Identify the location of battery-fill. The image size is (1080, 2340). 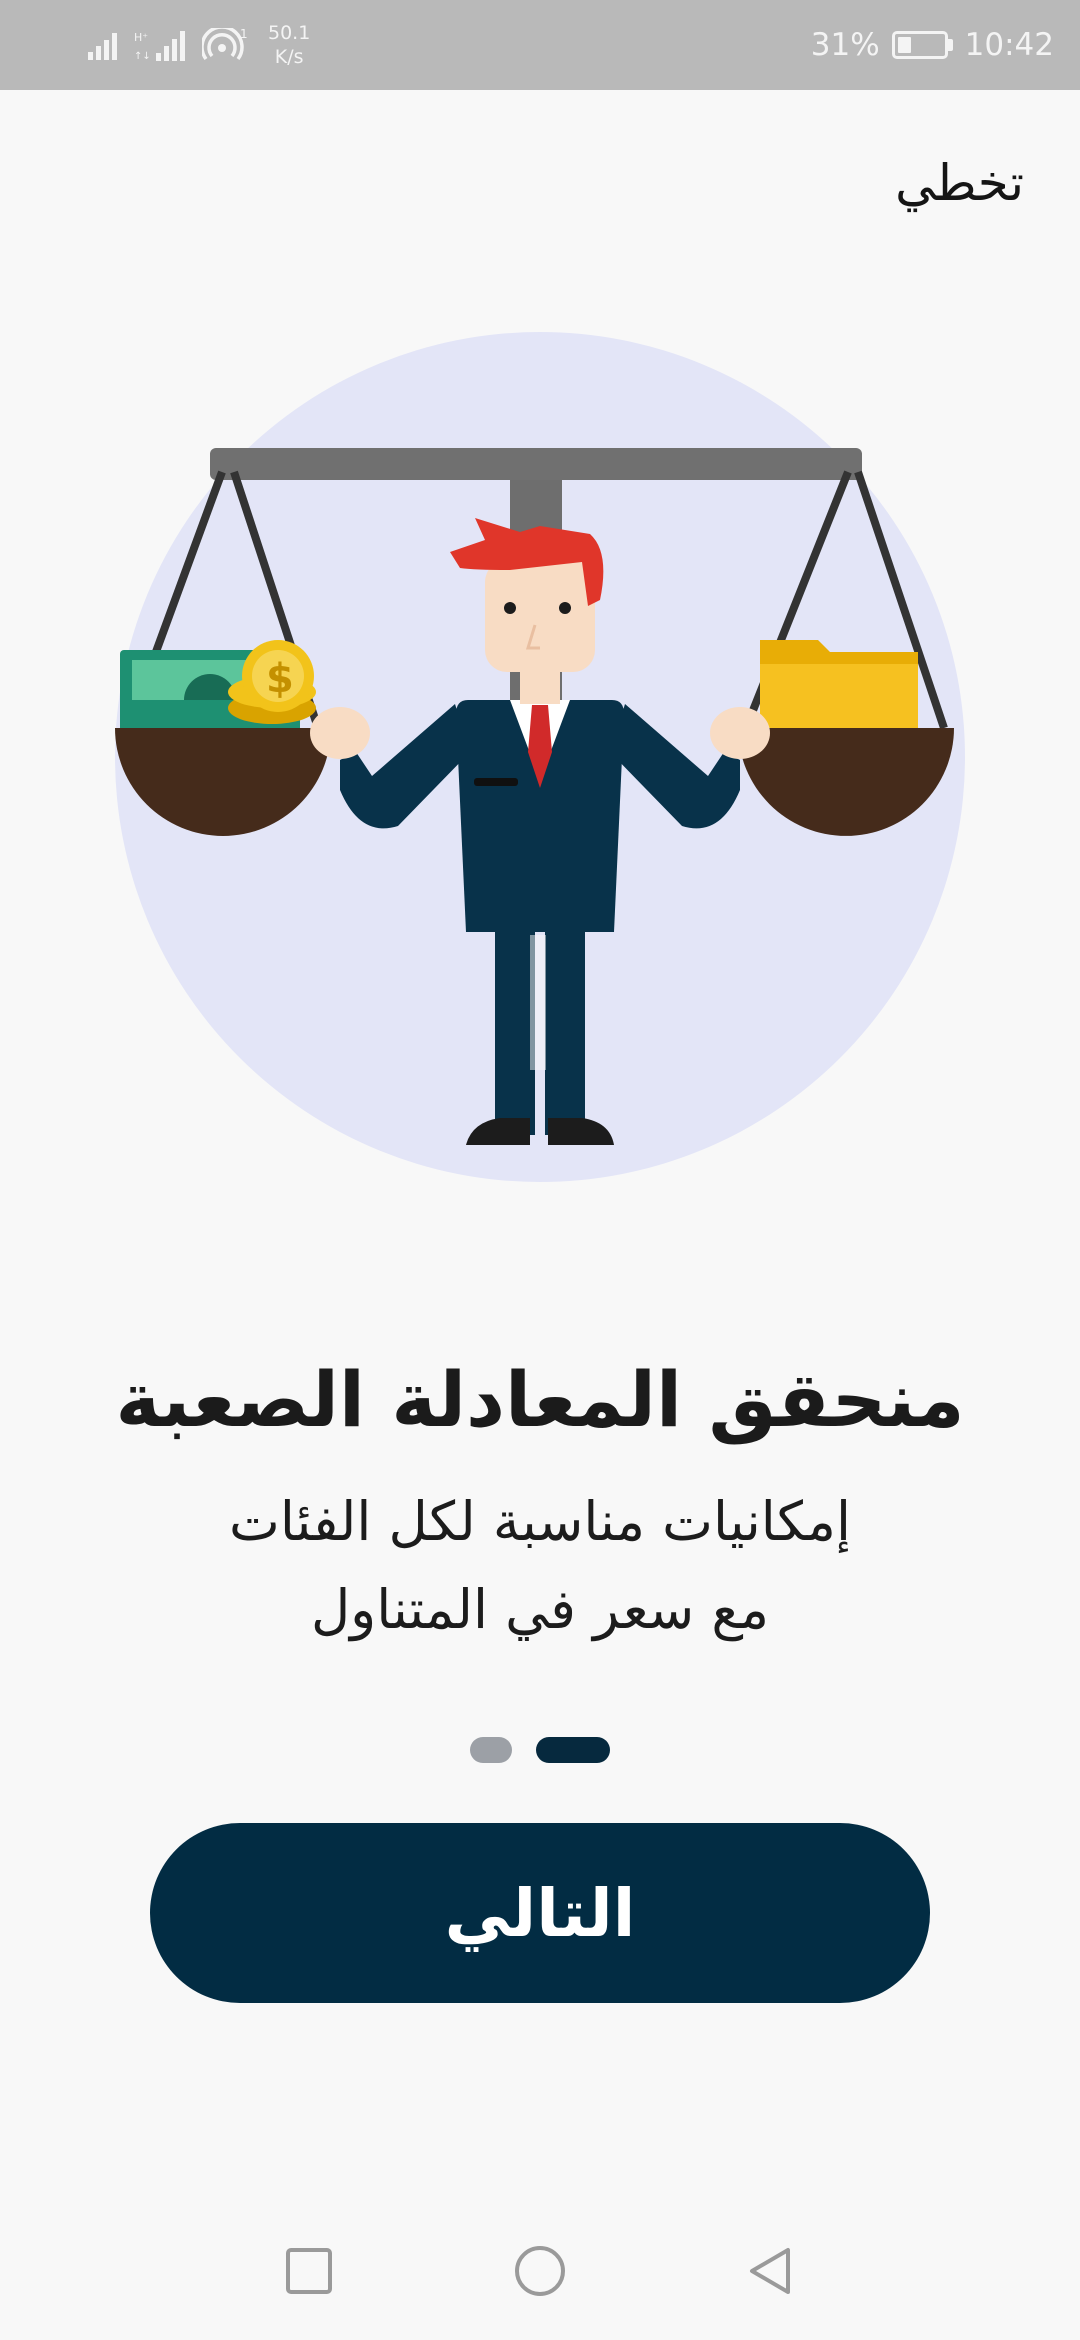
(904, 45).